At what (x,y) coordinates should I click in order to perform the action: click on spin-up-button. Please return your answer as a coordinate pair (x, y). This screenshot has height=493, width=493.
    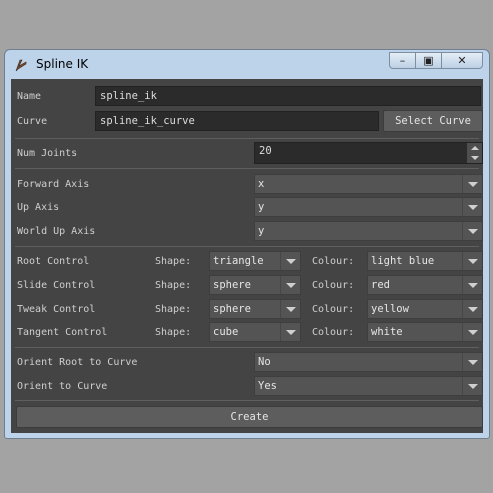
    Looking at the image, I should click on (474, 148).